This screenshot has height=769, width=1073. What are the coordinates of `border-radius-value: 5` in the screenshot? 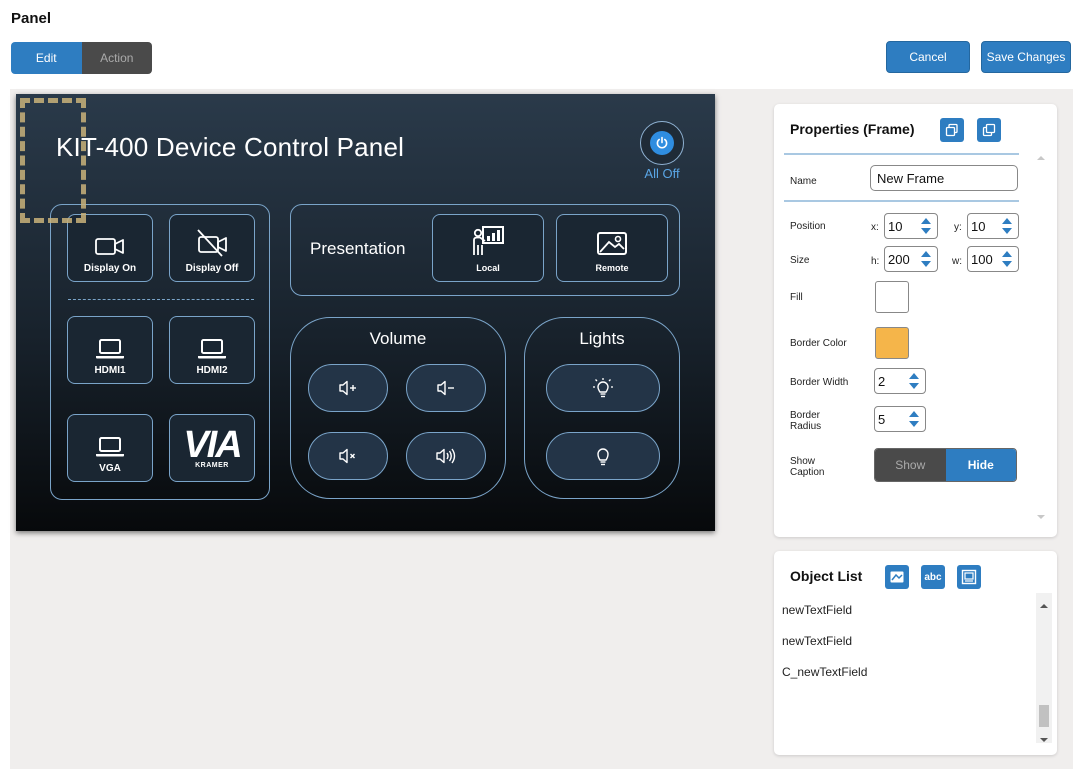 It's located at (882, 419).